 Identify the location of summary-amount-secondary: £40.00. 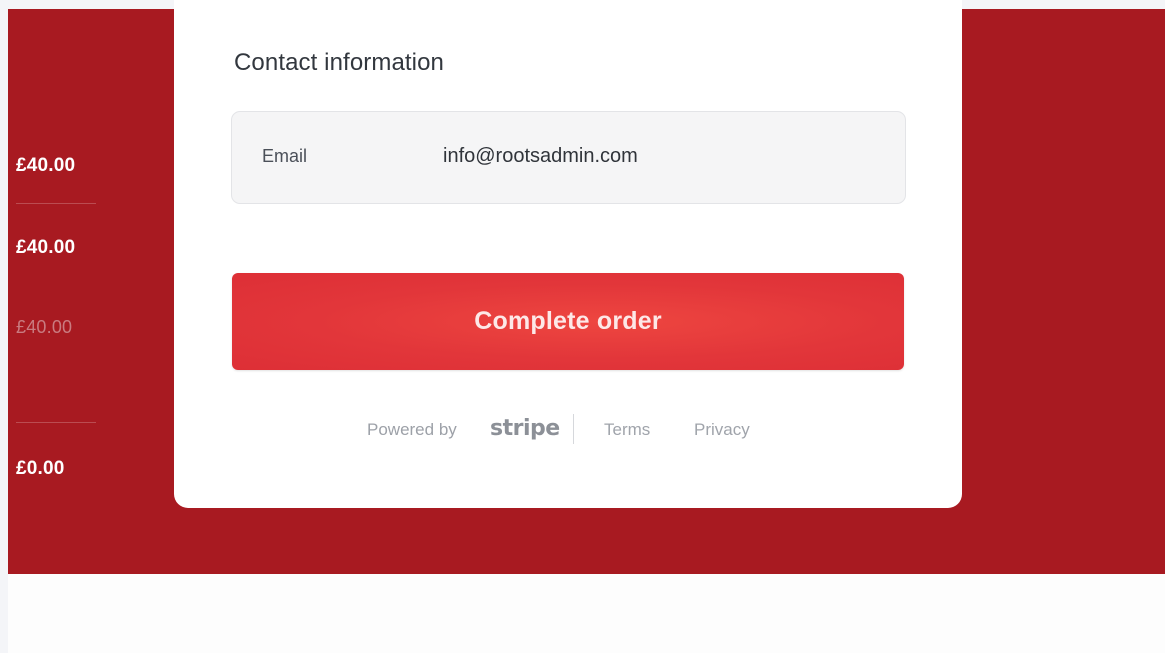
(44, 327).